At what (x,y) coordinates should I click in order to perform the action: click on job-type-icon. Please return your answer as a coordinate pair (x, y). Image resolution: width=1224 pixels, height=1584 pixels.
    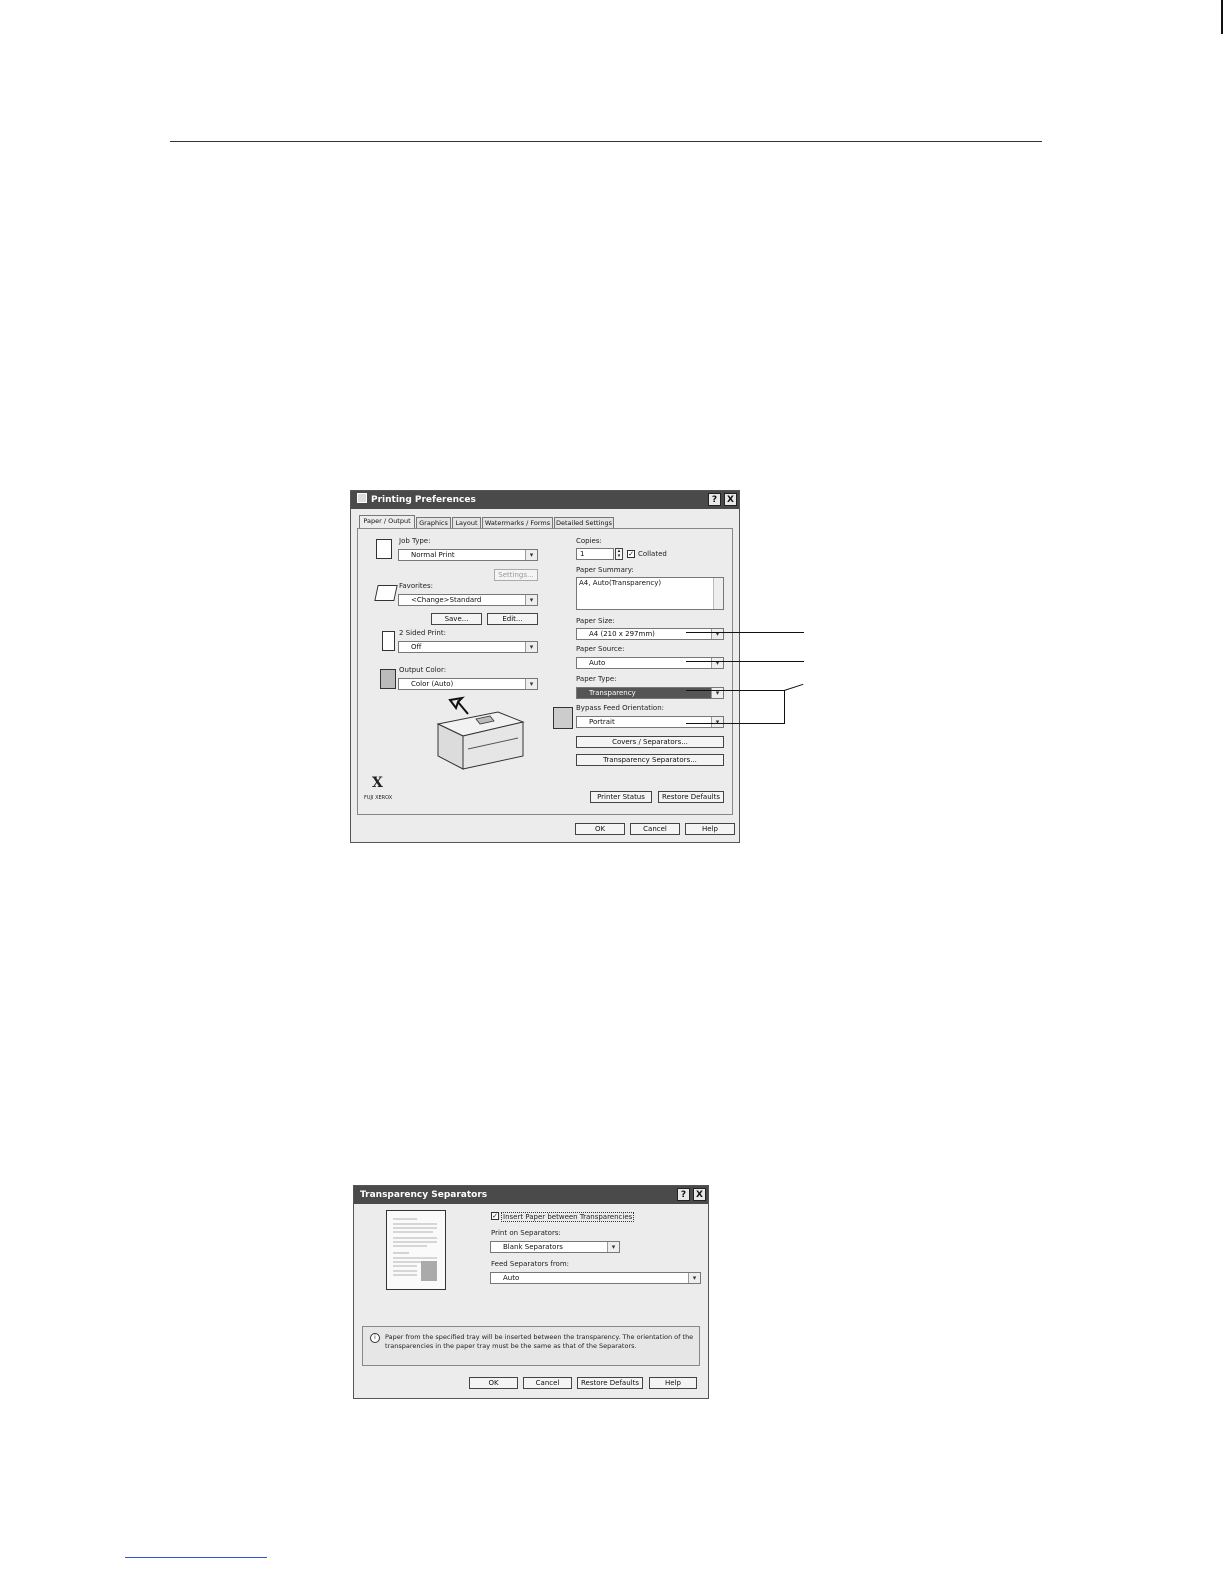
    Looking at the image, I should click on (384, 549).